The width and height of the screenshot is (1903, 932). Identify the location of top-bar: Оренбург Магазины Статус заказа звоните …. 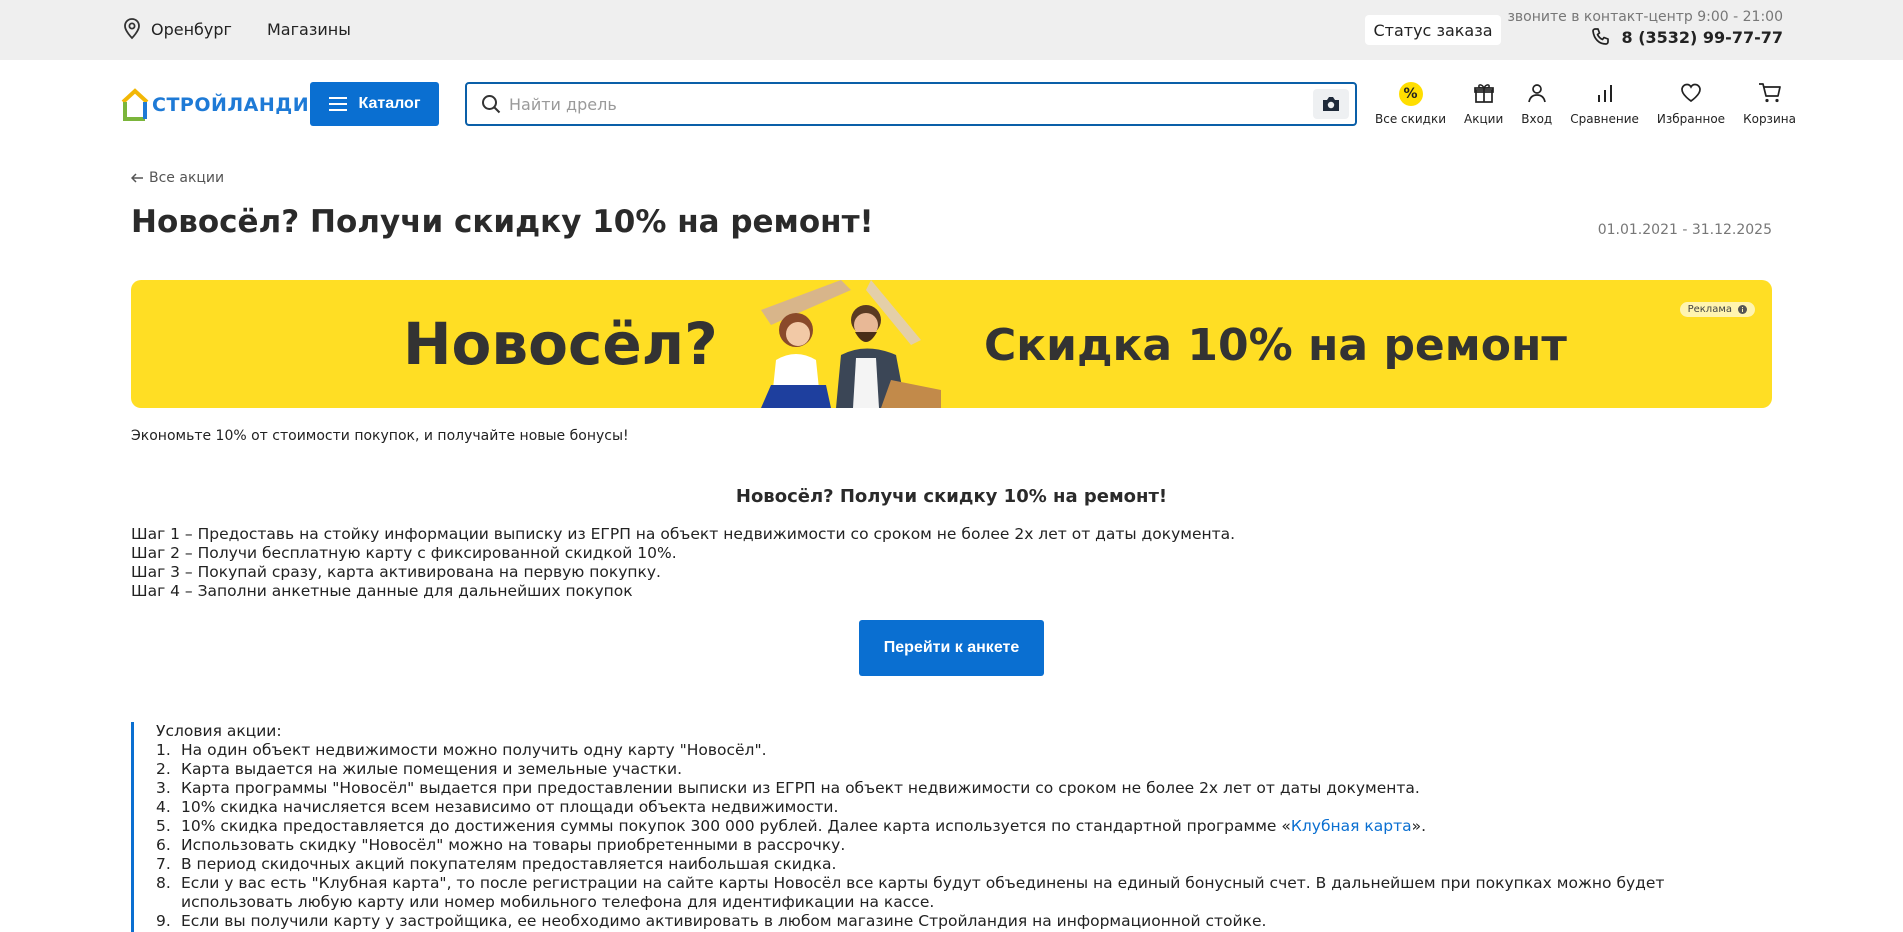
(951, 30).